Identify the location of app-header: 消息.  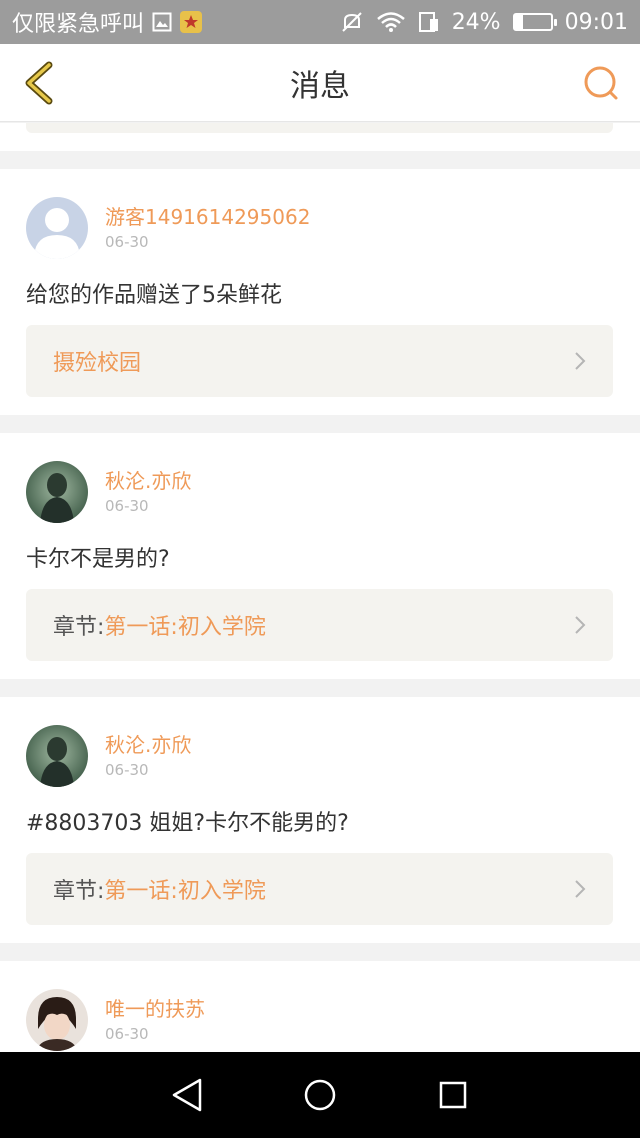
(320, 83).